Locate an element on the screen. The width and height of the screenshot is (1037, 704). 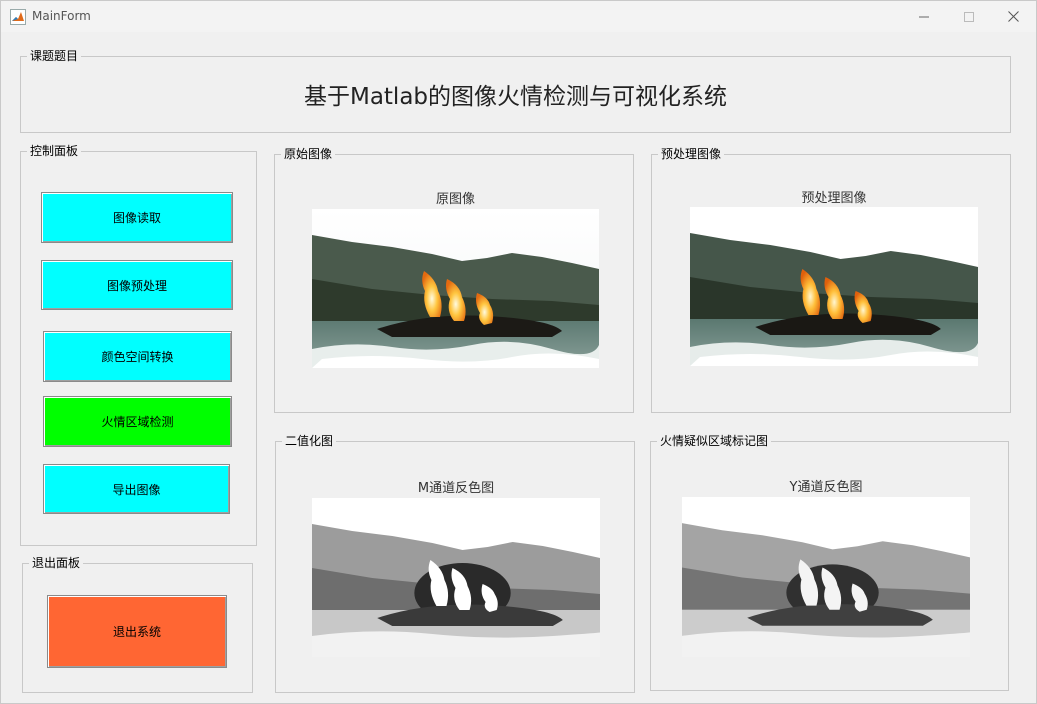
exit-system-button: 退出系统 is located at coordinates (137, 631).